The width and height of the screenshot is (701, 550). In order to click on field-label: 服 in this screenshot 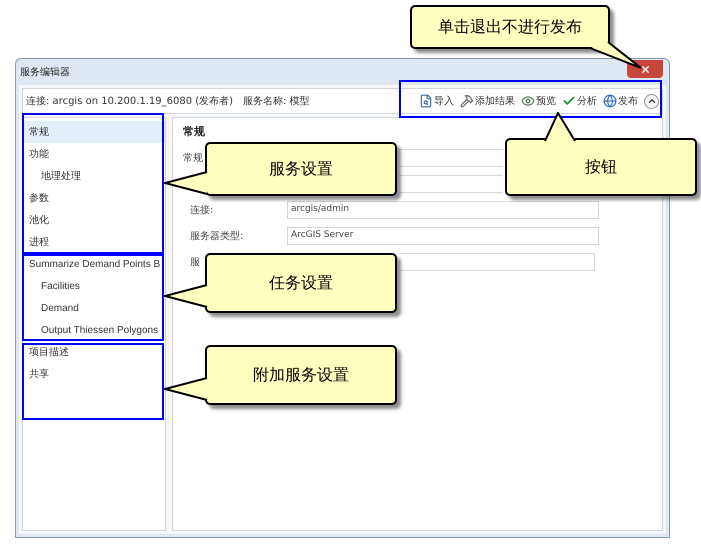, I will do `click(195, 262)`.